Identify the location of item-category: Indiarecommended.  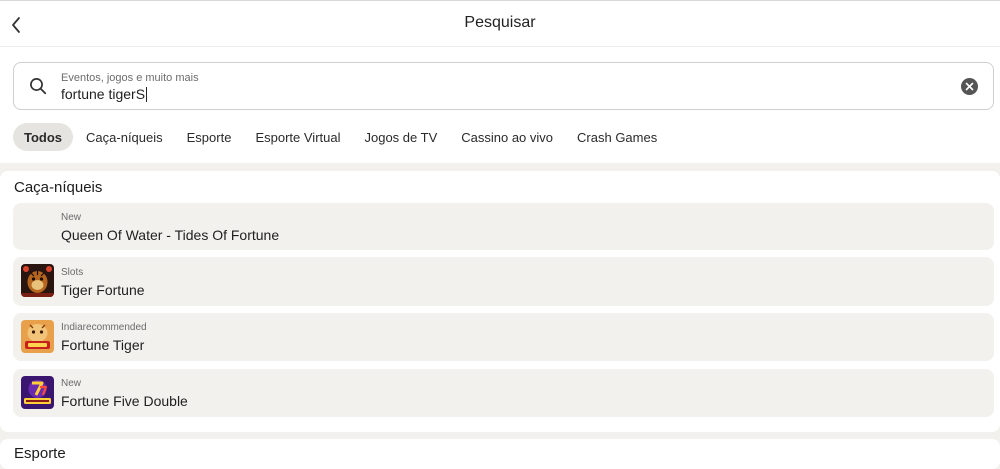
(104, 327).